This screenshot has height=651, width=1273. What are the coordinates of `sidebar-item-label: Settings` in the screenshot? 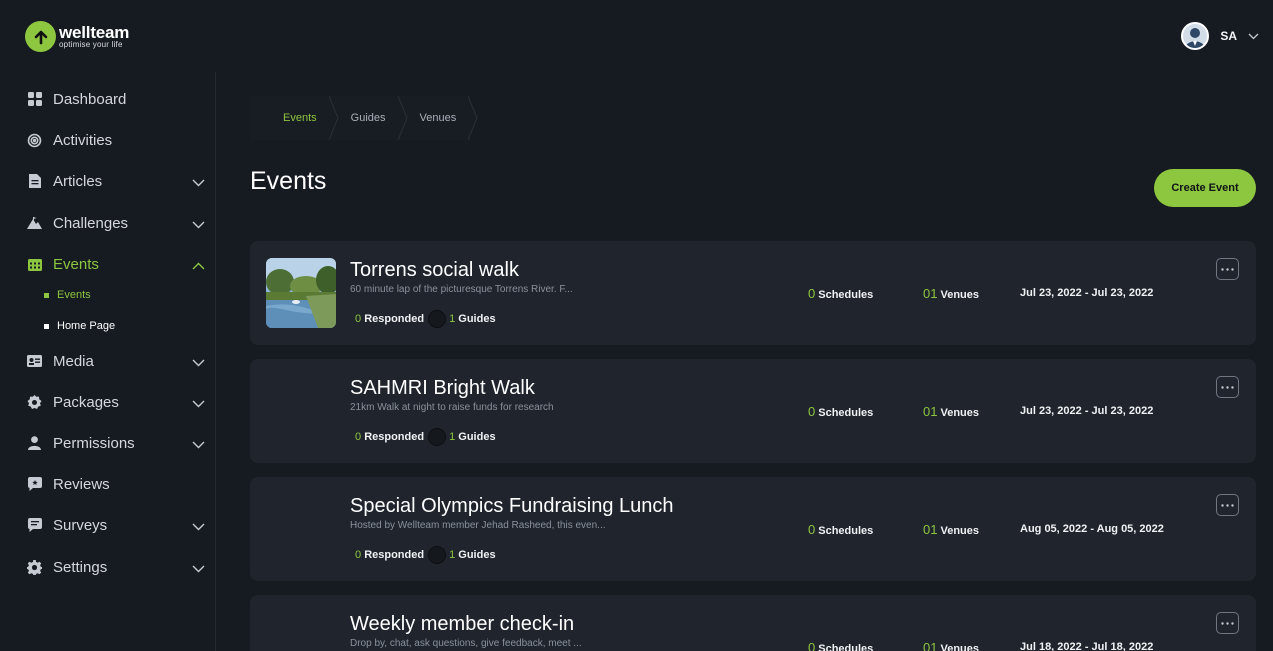 It's located at (80, 567).